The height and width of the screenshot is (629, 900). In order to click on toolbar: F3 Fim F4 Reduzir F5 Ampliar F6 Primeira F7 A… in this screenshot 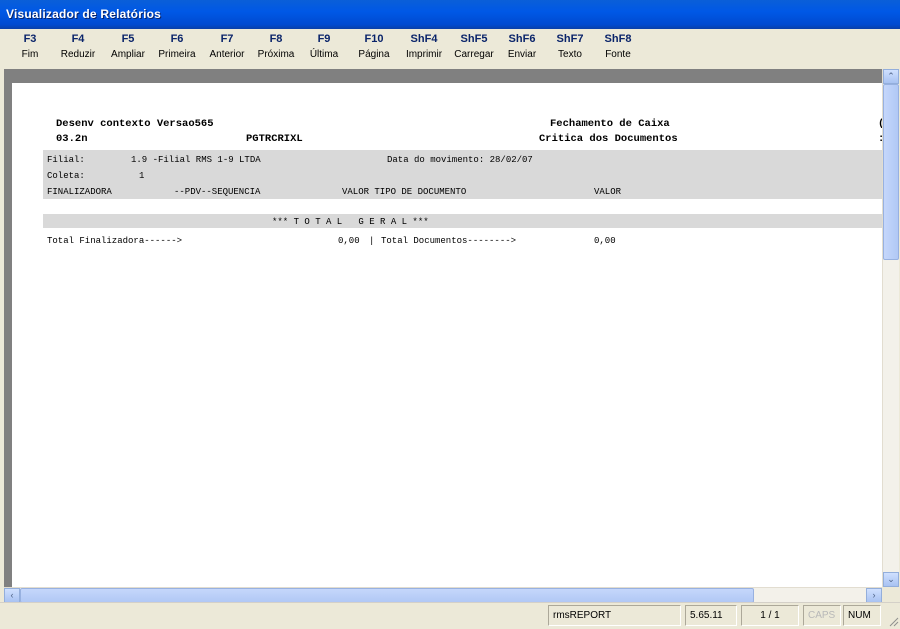, I will do `click(450, 49)`.